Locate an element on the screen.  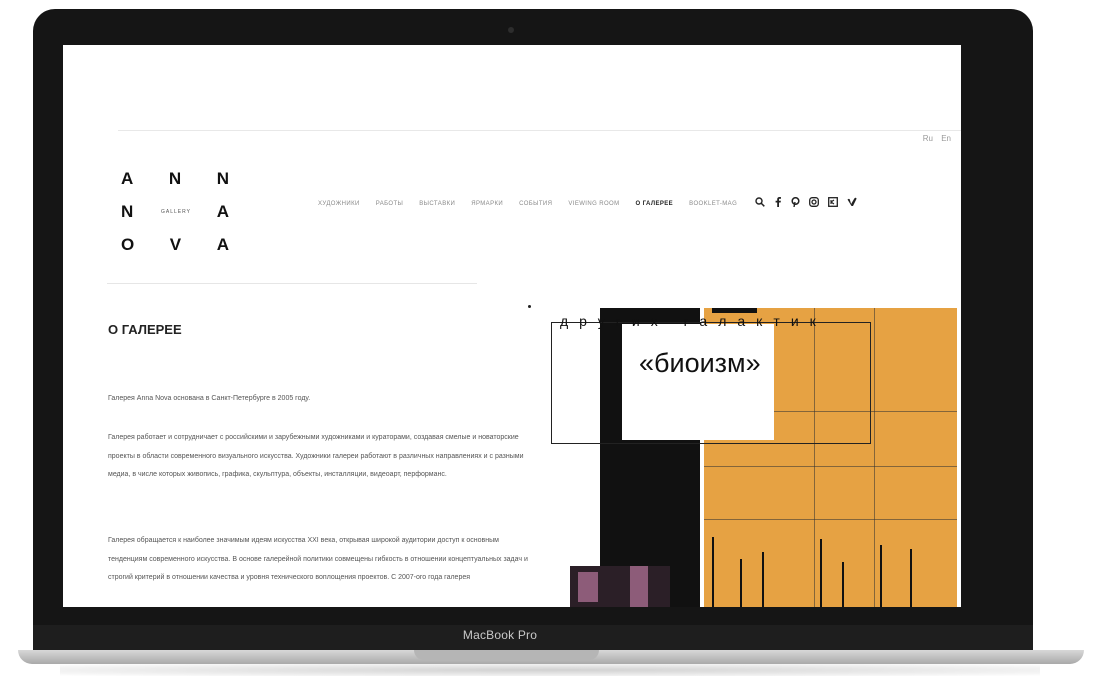
camera is located at coordinates (511, 30).